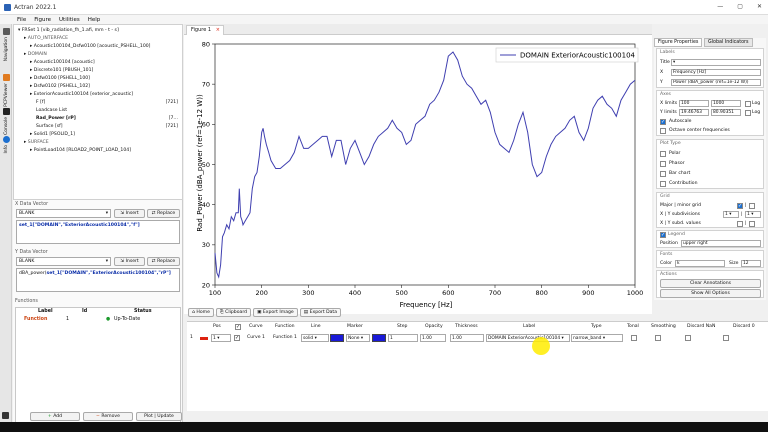  What do you see at coordinates (720, 6) in the screenshot?
I see `minimize-icon: —` at bounding box center [720, 6].